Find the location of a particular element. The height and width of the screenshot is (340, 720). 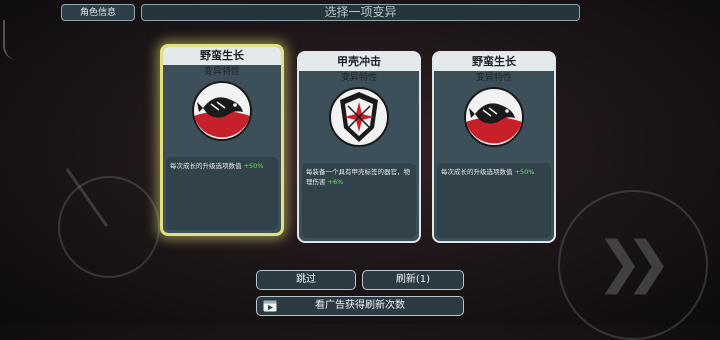

video-ad-icon is located at coordinates (270, 306).